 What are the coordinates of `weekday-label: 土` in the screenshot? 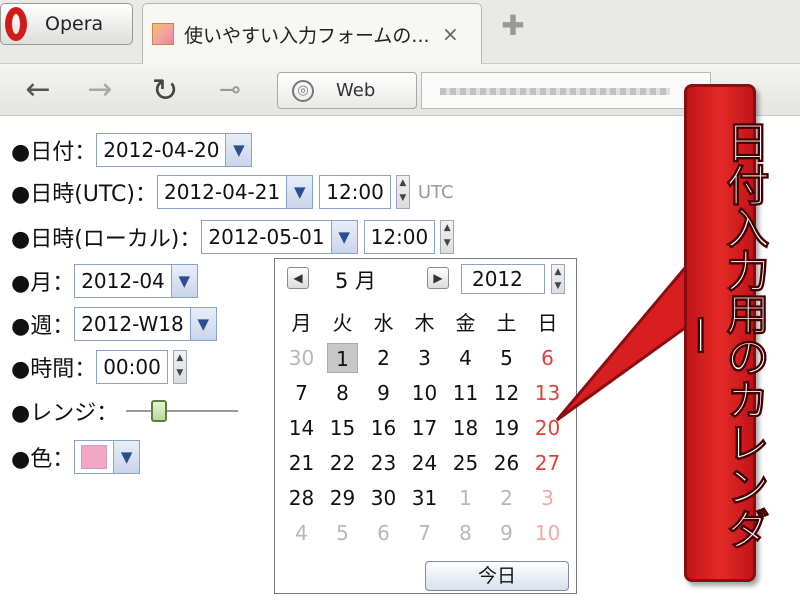 It's located at (506, 323).